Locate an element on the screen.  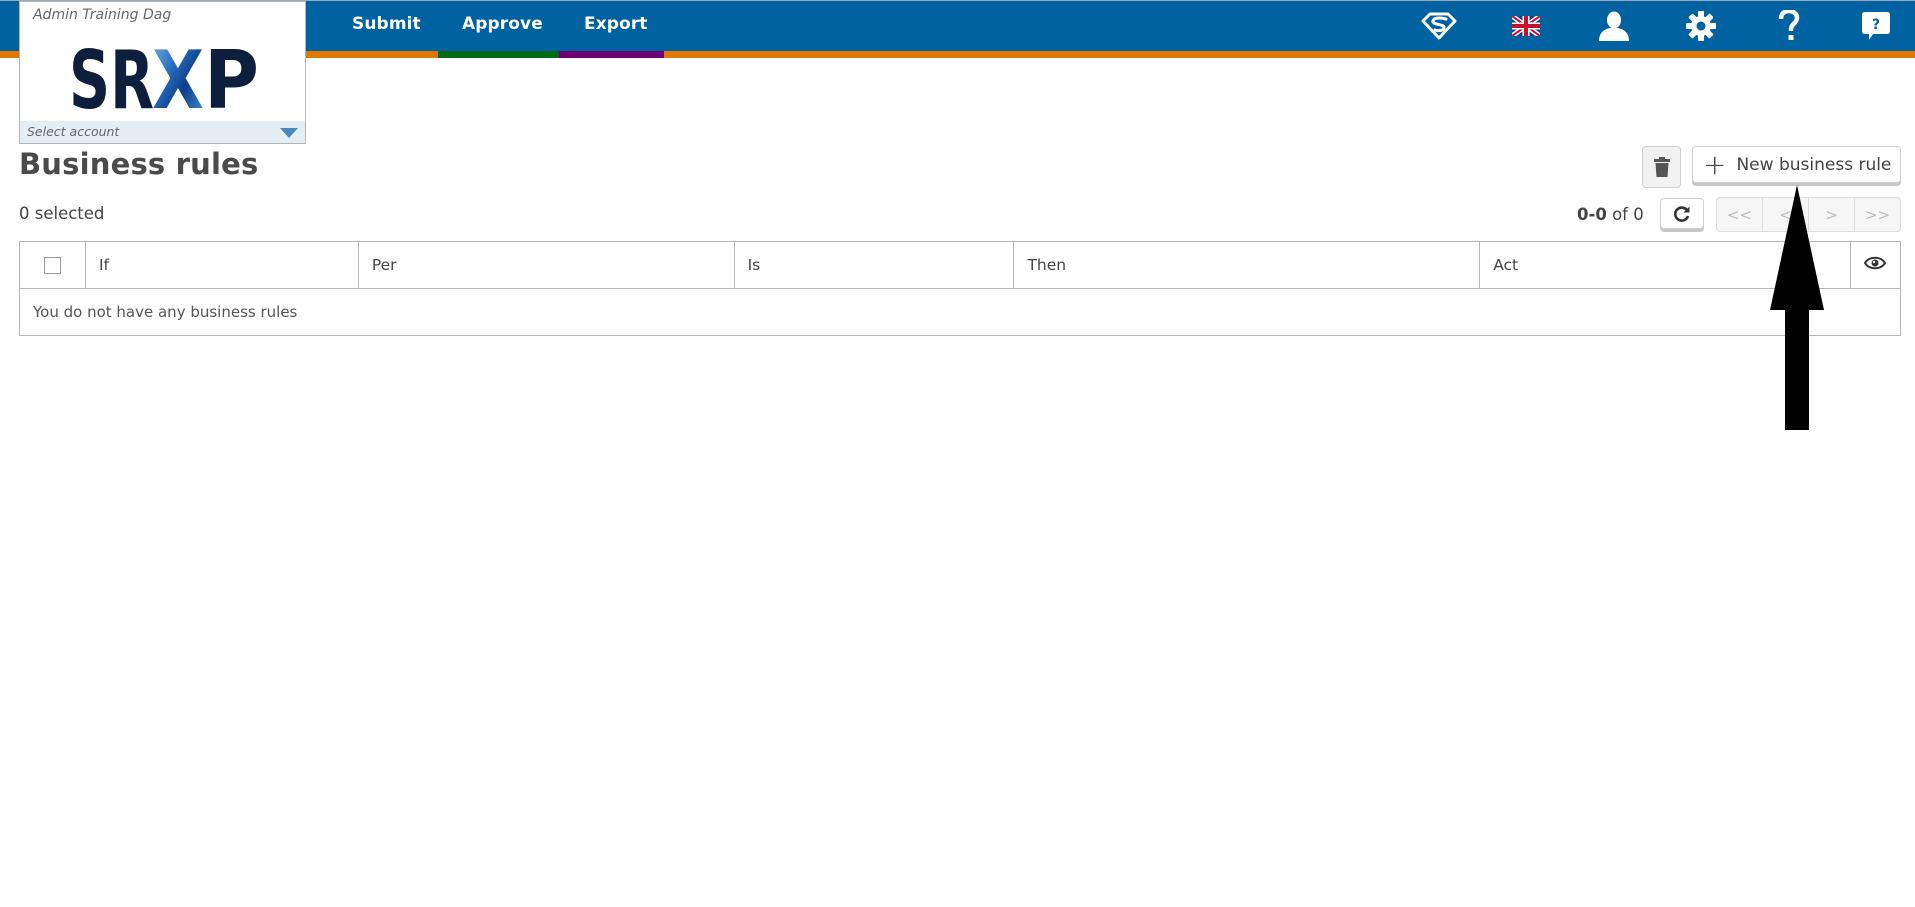
trash-icon is located at coordinates (1661, 167).